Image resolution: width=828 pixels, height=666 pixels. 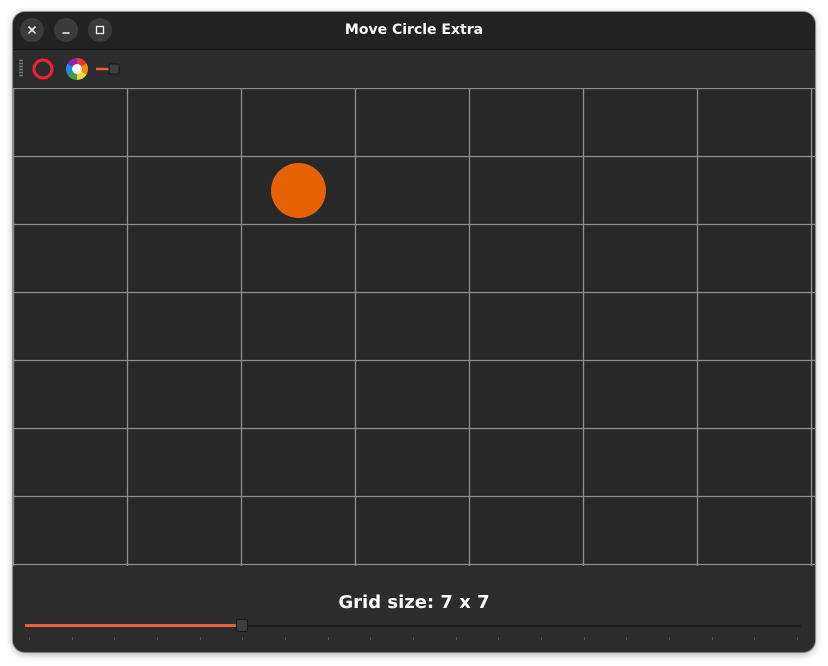 I want to click on circle-tool-button, so click(x=43, y=69).